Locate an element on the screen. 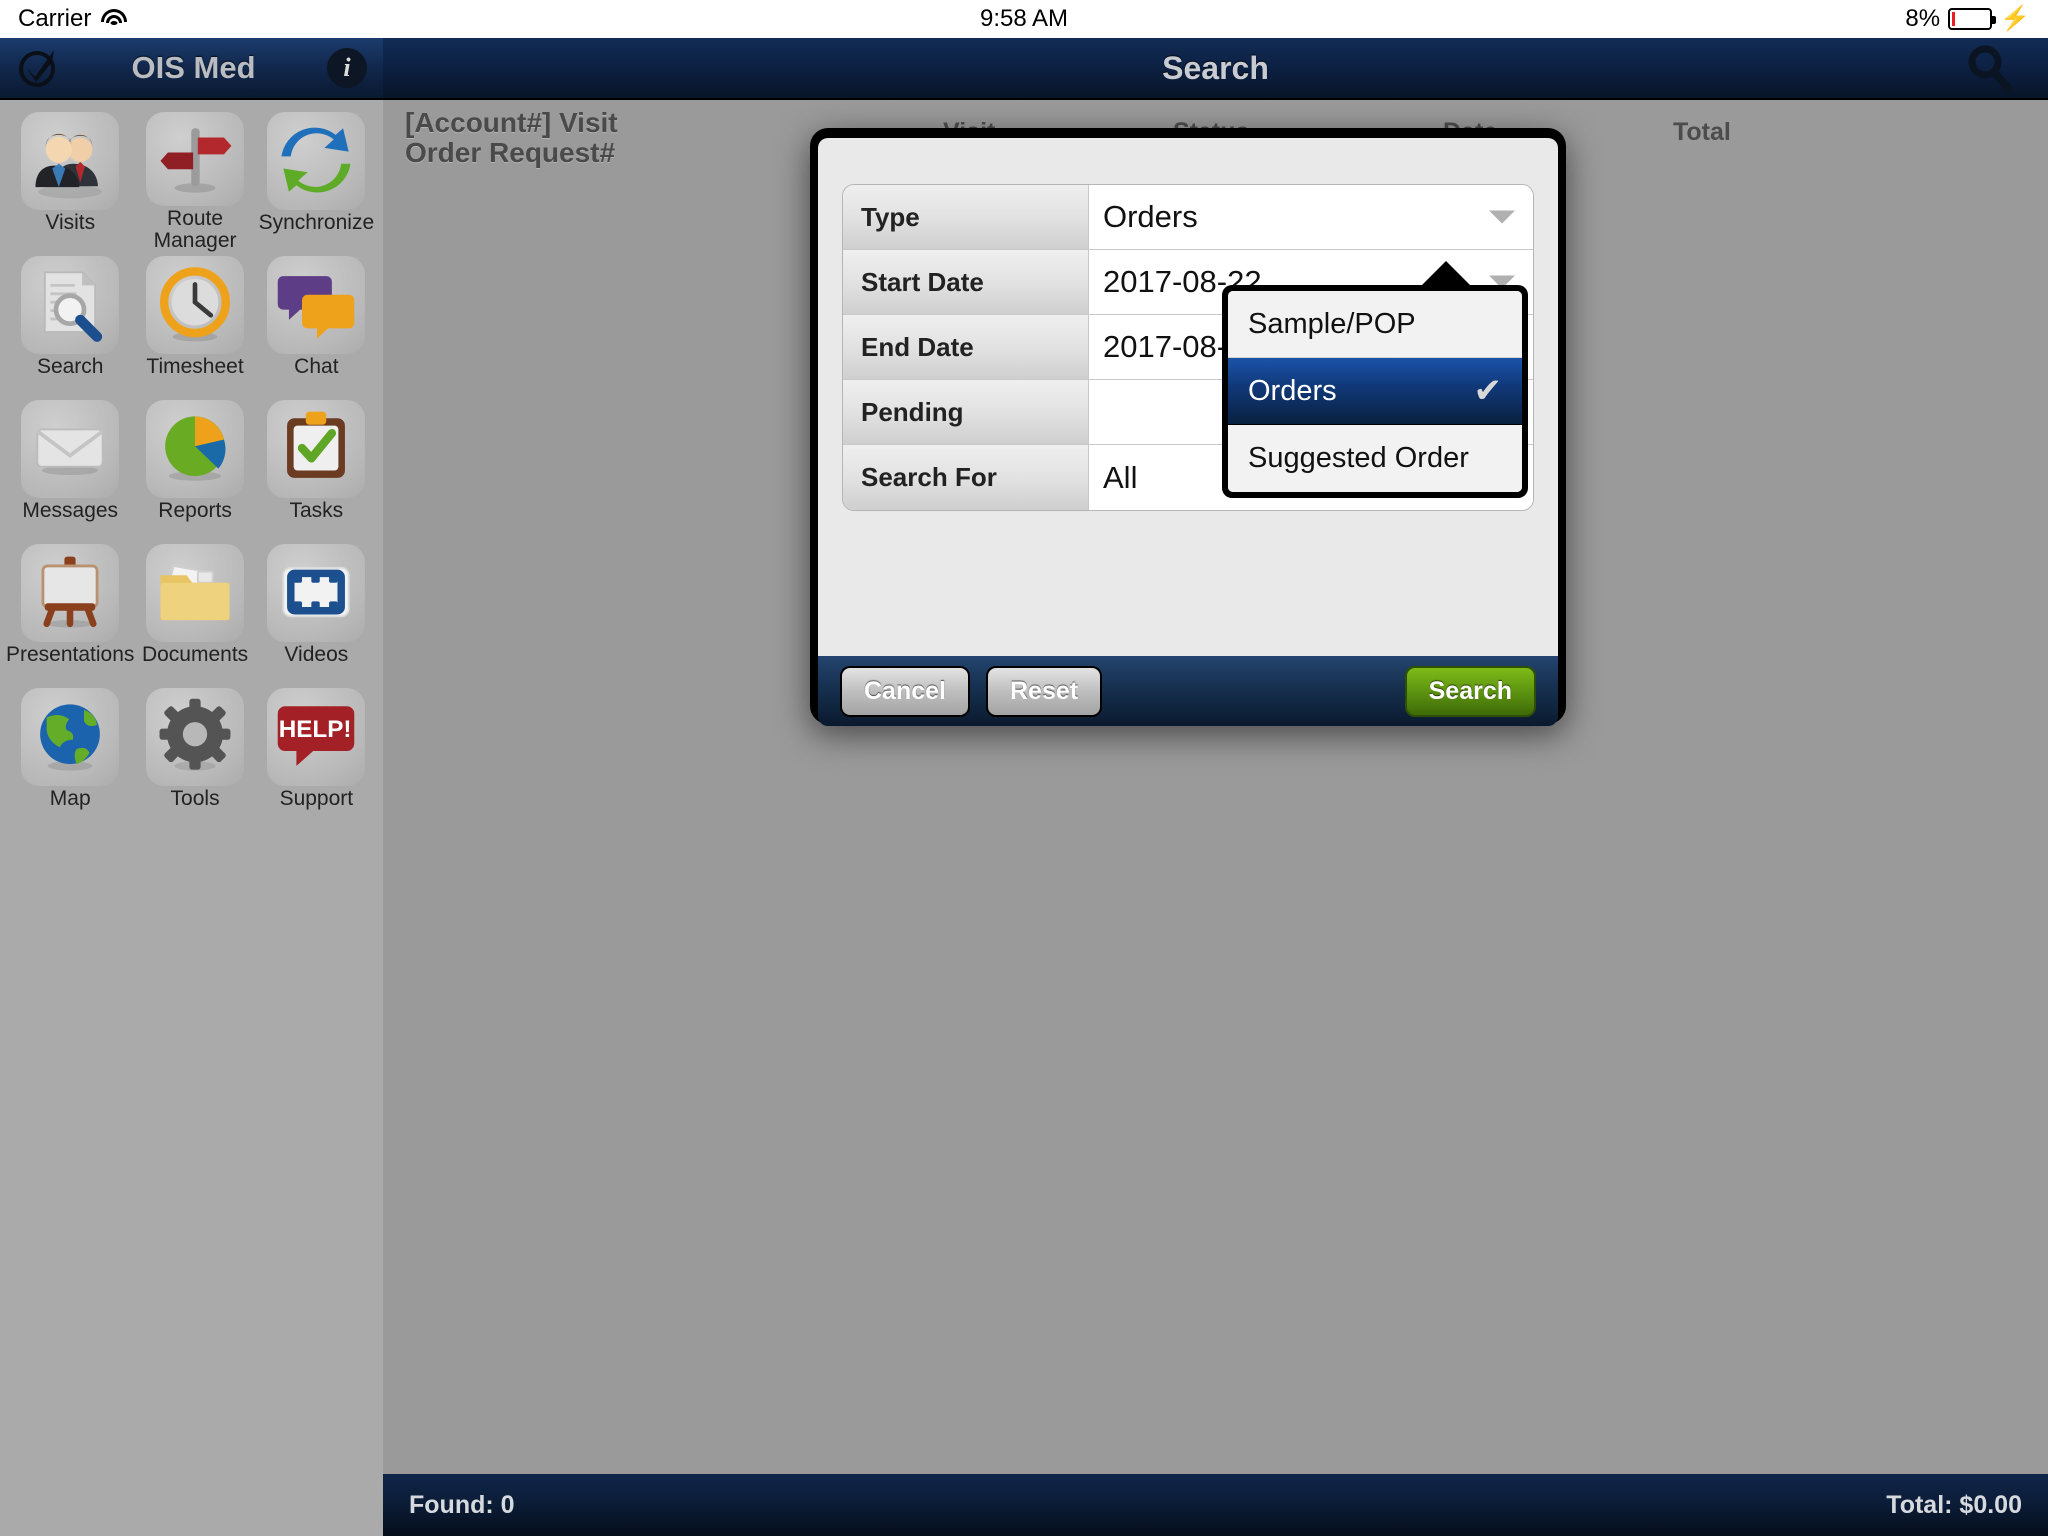 The image size is (2048, 1536). type-option-label: Orders is located at coordinates (1292, 390).